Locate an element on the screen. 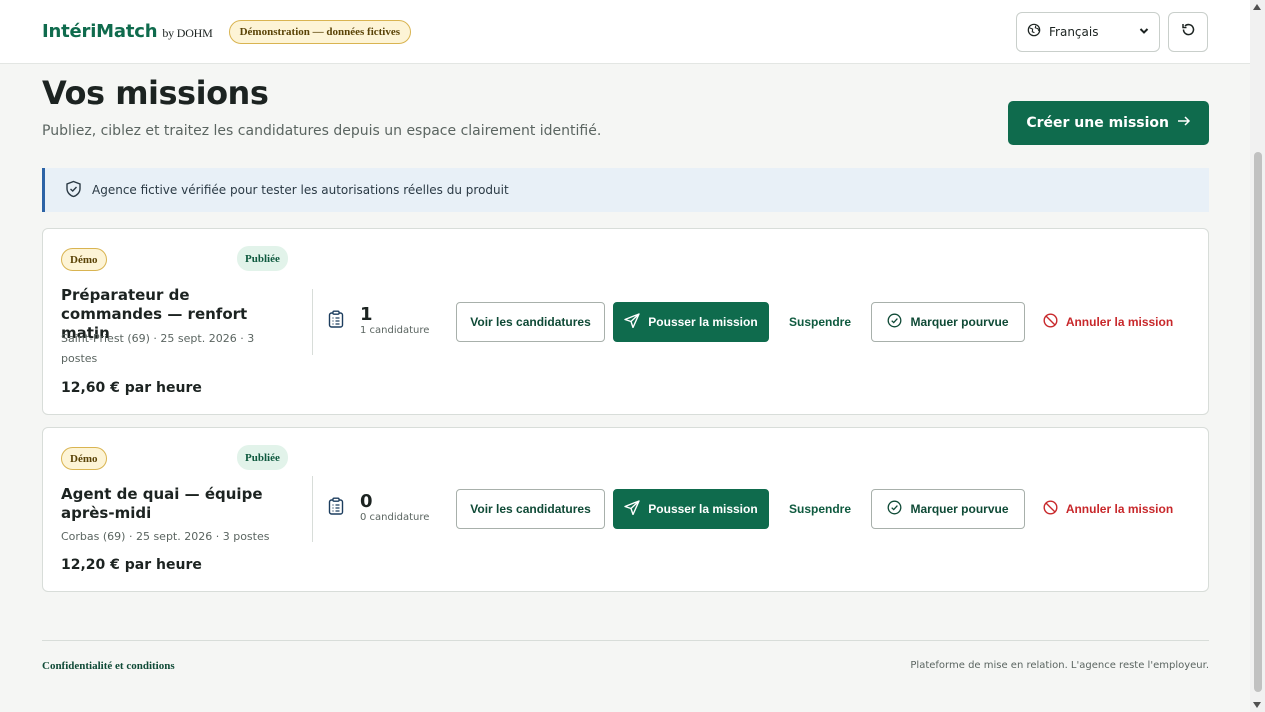  topbar-actions: Français is located at coordinates (1112, 31).